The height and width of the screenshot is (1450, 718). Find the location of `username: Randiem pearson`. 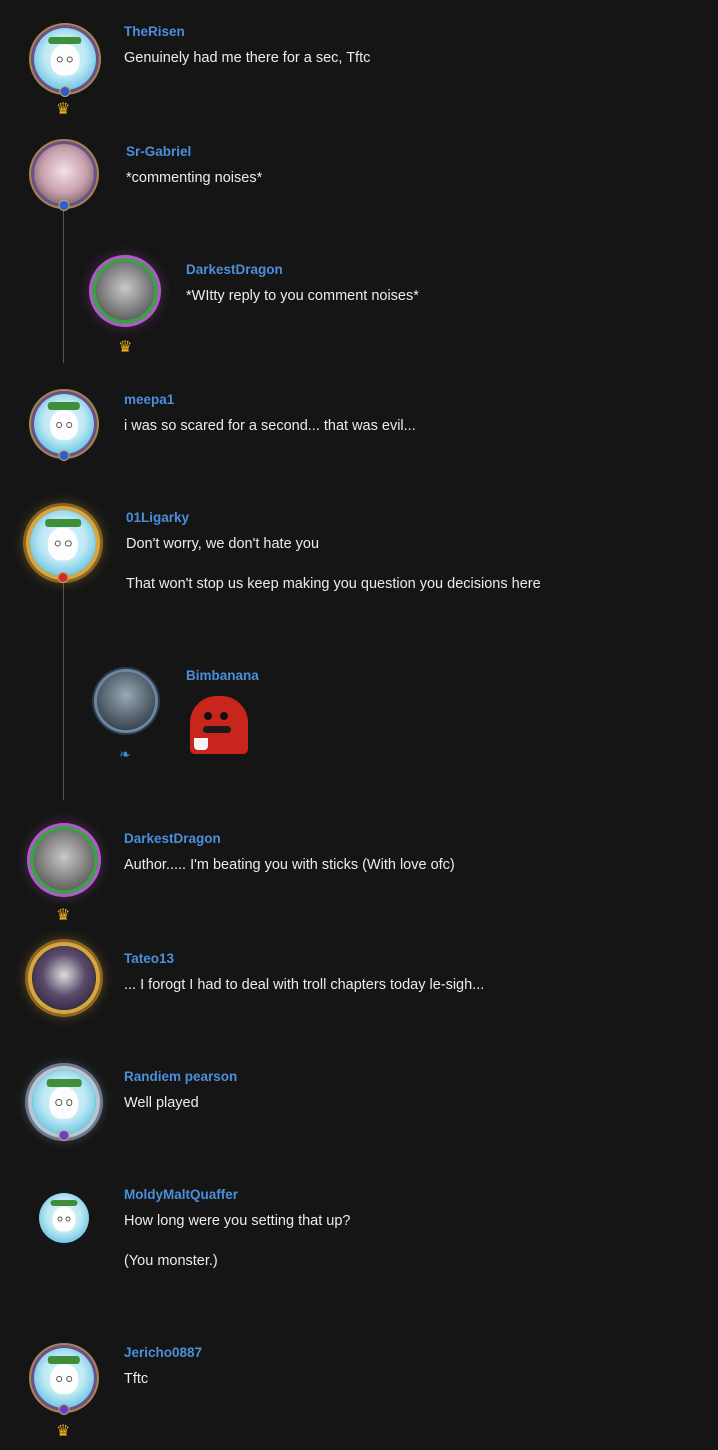

username: Randiem pearson is located at coordinates (180, 1076).